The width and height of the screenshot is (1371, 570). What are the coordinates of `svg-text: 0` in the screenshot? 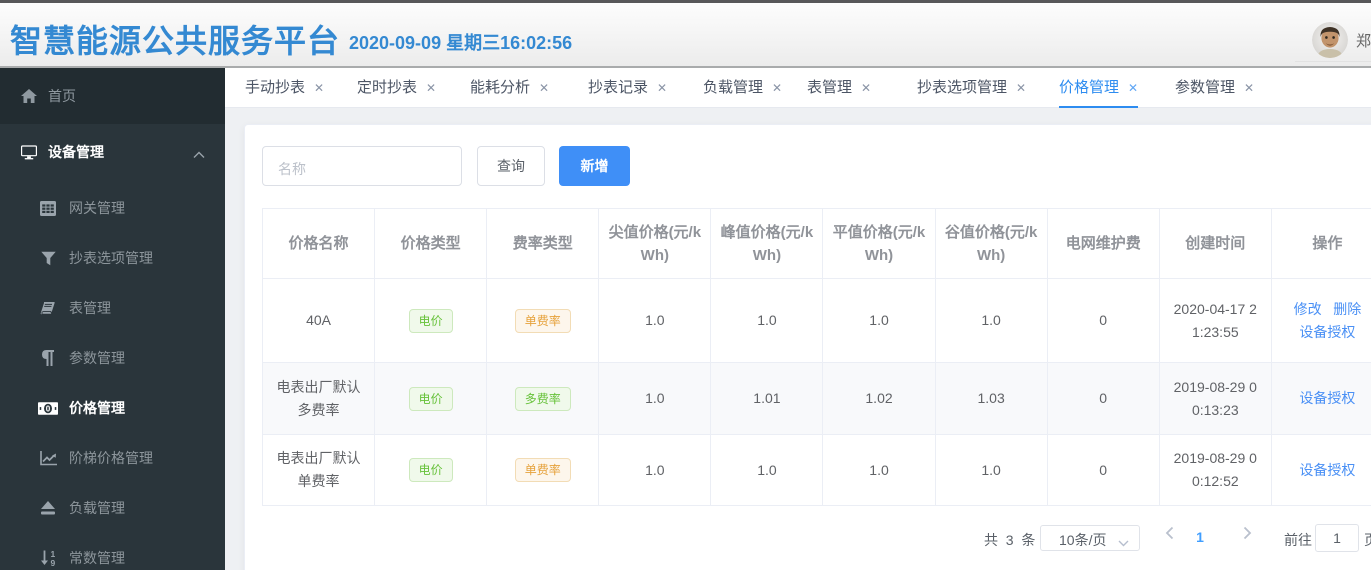 It's located at (48, 408).